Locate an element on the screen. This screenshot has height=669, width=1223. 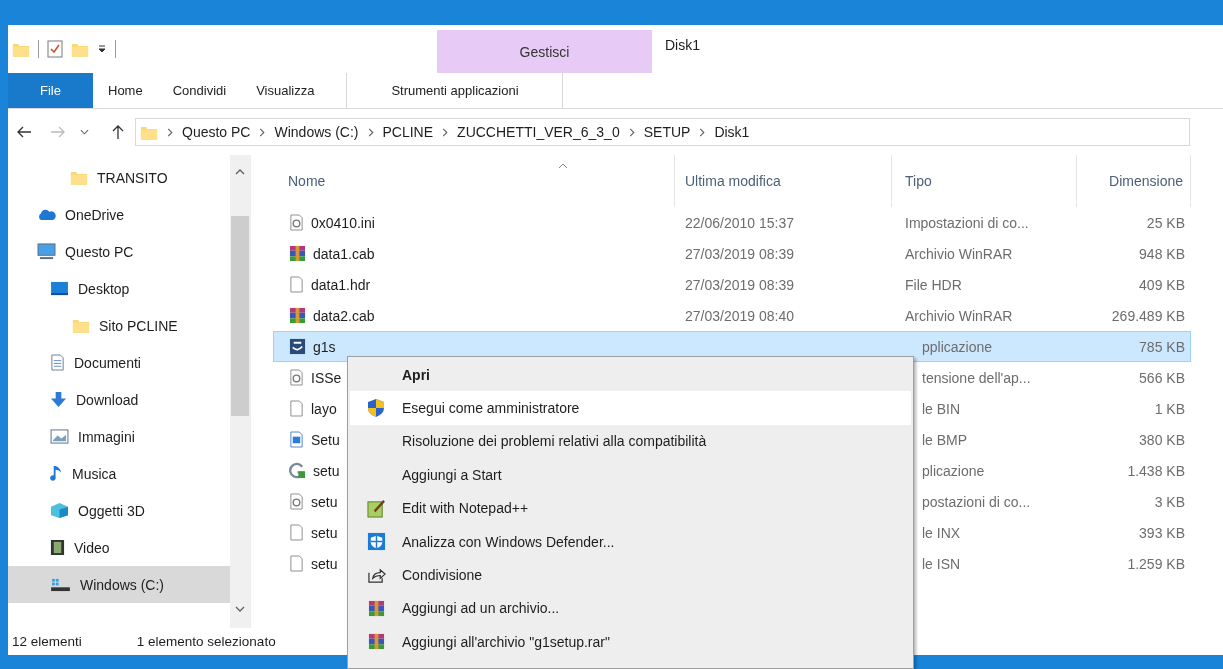
file-size: 948 KB is located at coordinates (1162, 253).